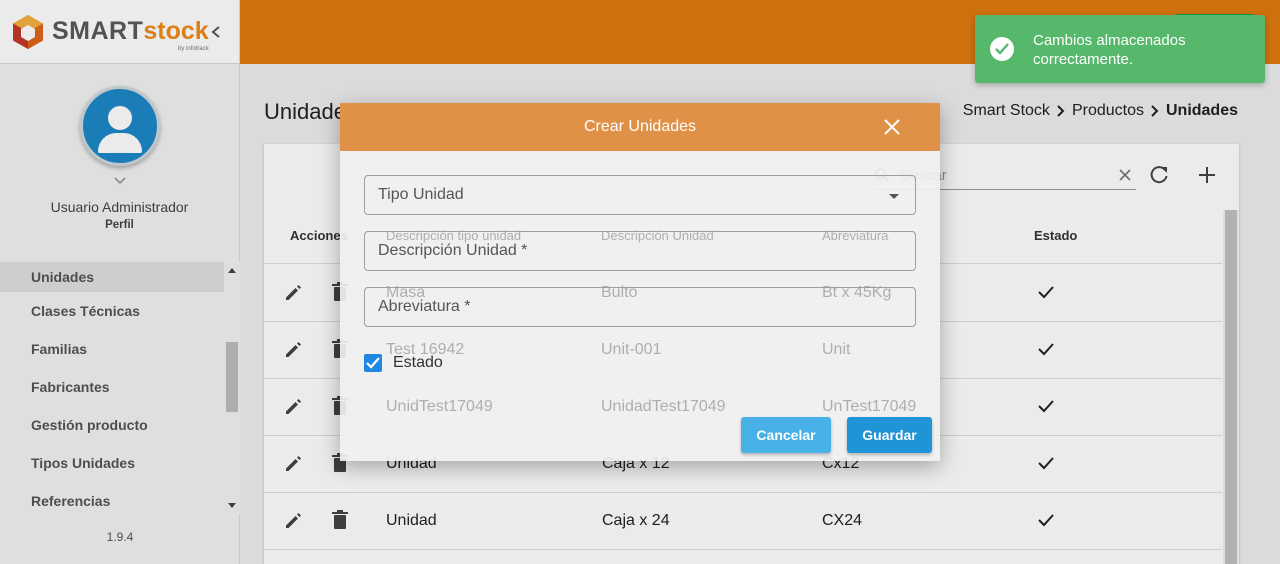  Describe the element at coordinates (421, 194) in the screenshot. I see `tipo-unidad-label: Tipo Unidad` at that location.